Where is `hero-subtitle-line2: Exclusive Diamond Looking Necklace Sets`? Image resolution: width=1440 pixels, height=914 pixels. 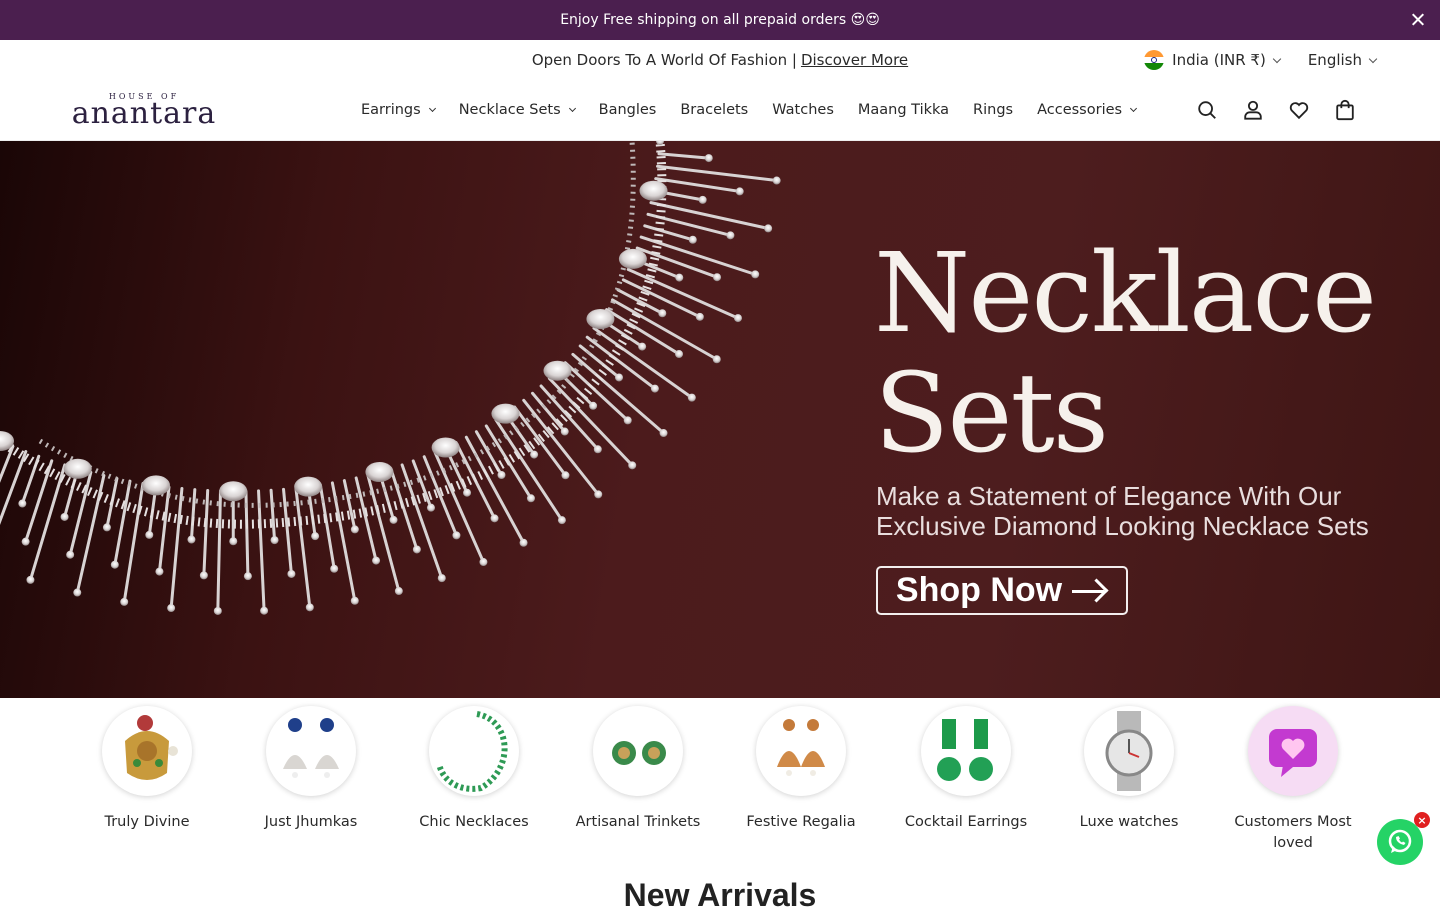
hero-subtitle-line2: Exclusive Diamond Looking Necklace Sets is located at coordinates (1136, 526).